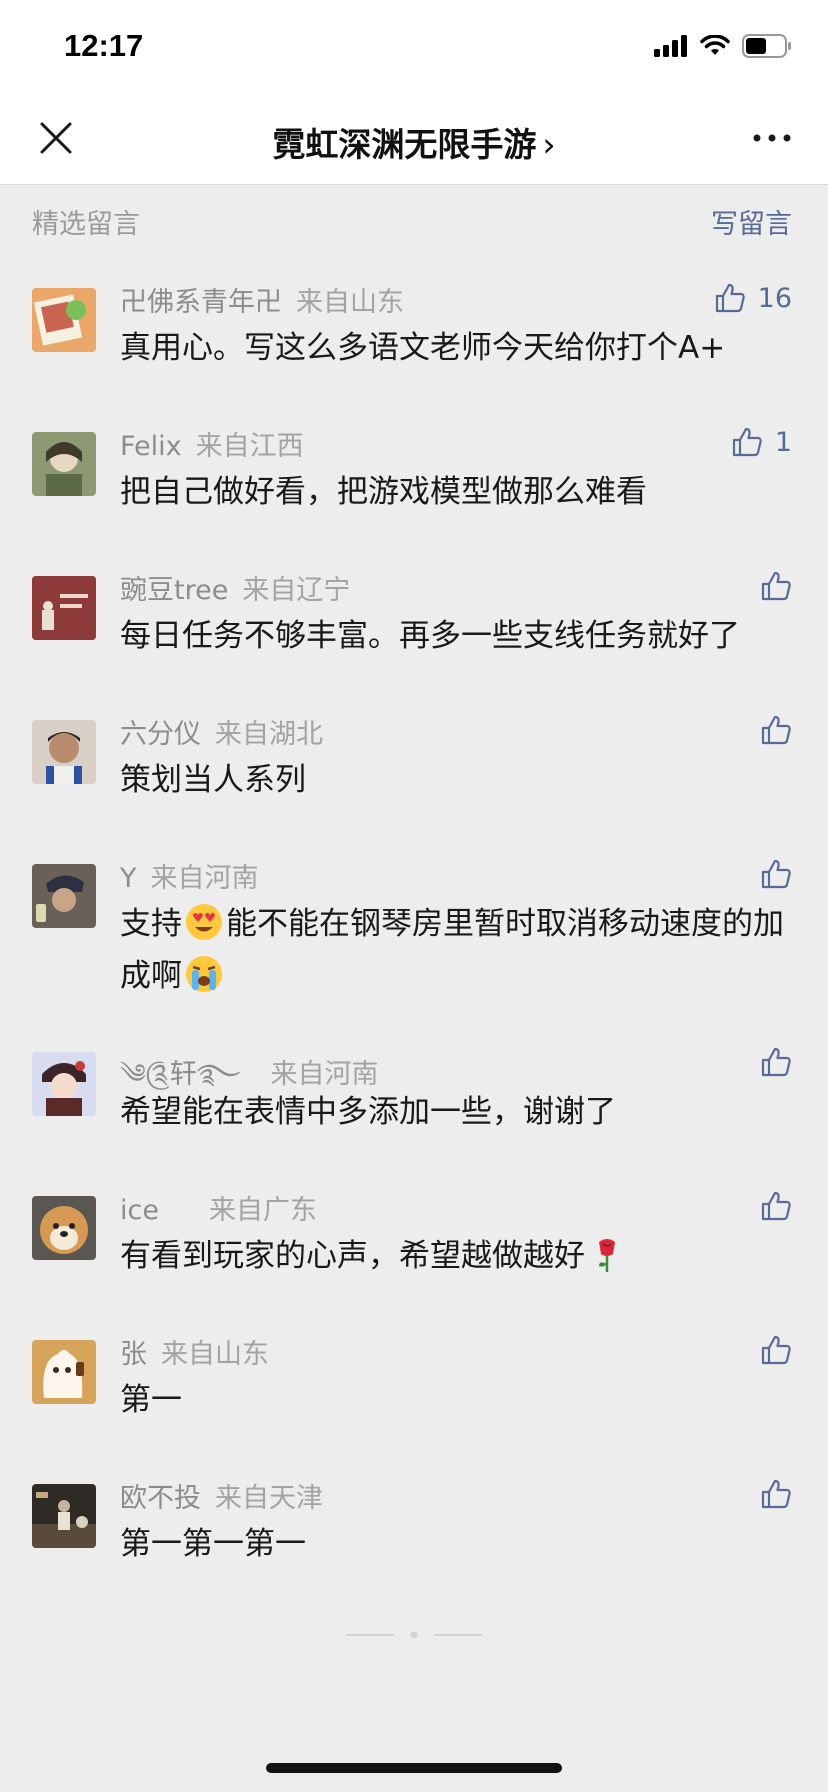 The height and width of the screenshot is (1792, 828). I want to click on comment-text: 每日任务不够丰富。再多一些支线任务就好了, so click(430, 636).